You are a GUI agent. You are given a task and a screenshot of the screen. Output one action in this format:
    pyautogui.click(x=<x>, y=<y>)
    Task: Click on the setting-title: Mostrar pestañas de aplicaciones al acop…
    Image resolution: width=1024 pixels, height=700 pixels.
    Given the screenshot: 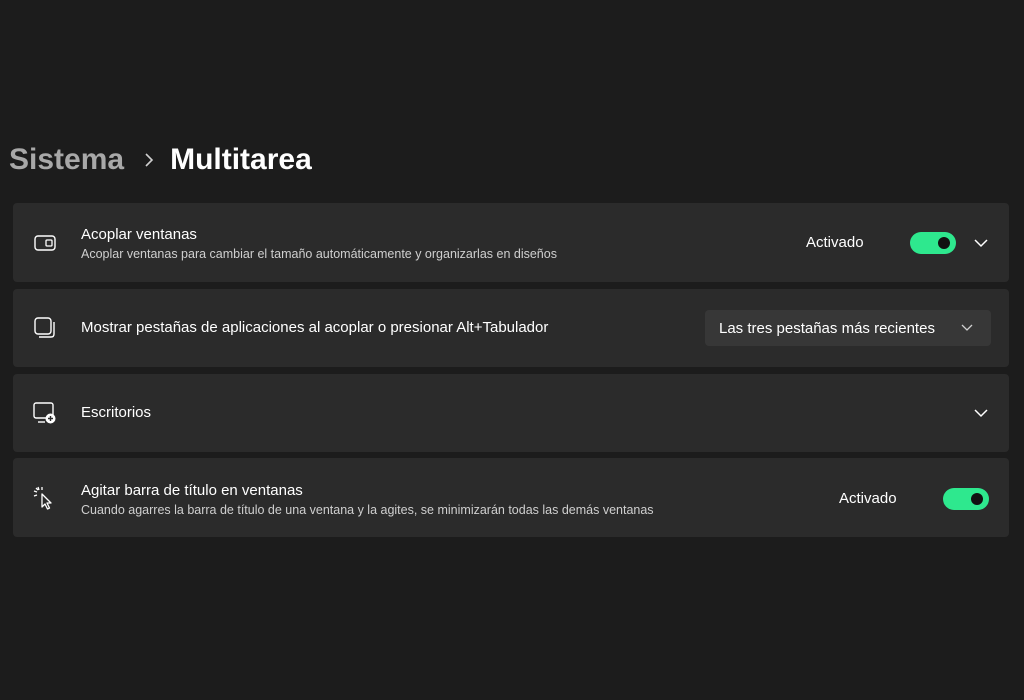 What is the action you would take?
    pyautogui.click(x=315, y=327)
    